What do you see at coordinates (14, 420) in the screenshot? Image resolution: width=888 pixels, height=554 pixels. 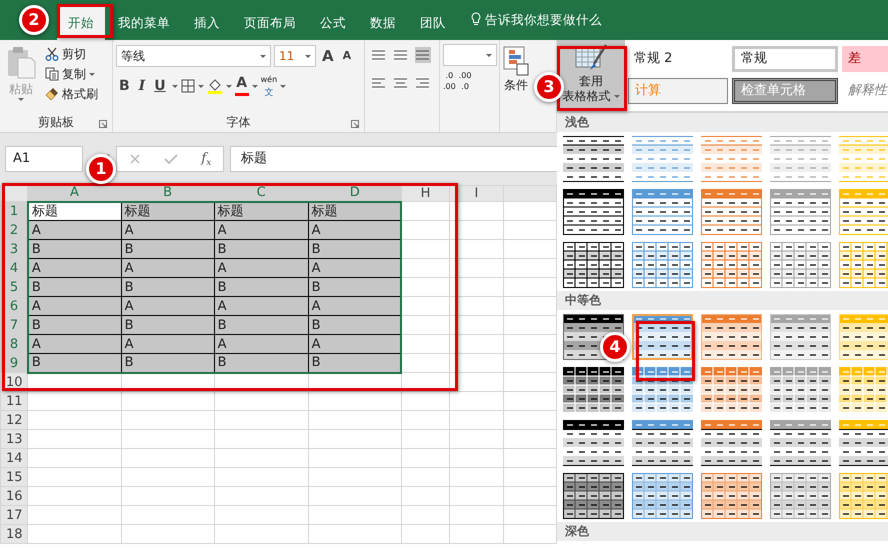 I see `row-header: 12` at bounding box center [14, 420].